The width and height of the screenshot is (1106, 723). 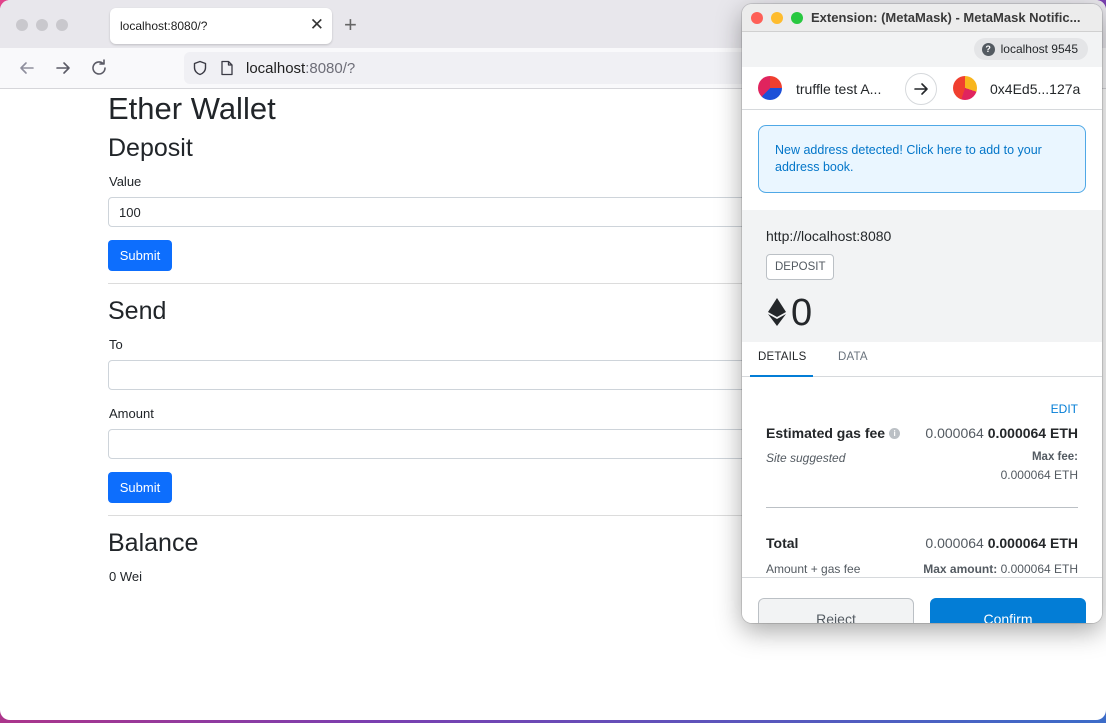 What do you see at coordinates (965, 88) in the screenshot?
I see `recipient-avatar` at bounding box center [965, 88].